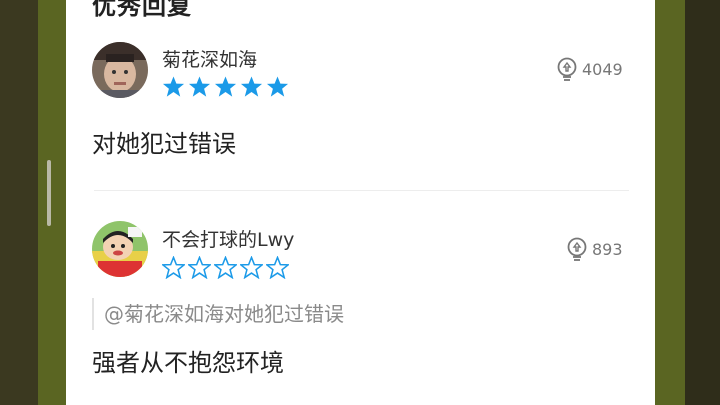 Image resolution: width=720 pixels, height=405 pixels. Describe the element at coordinates (209, 58) in the screenshot. I see `comment-username: 菊花深如海` at that location.